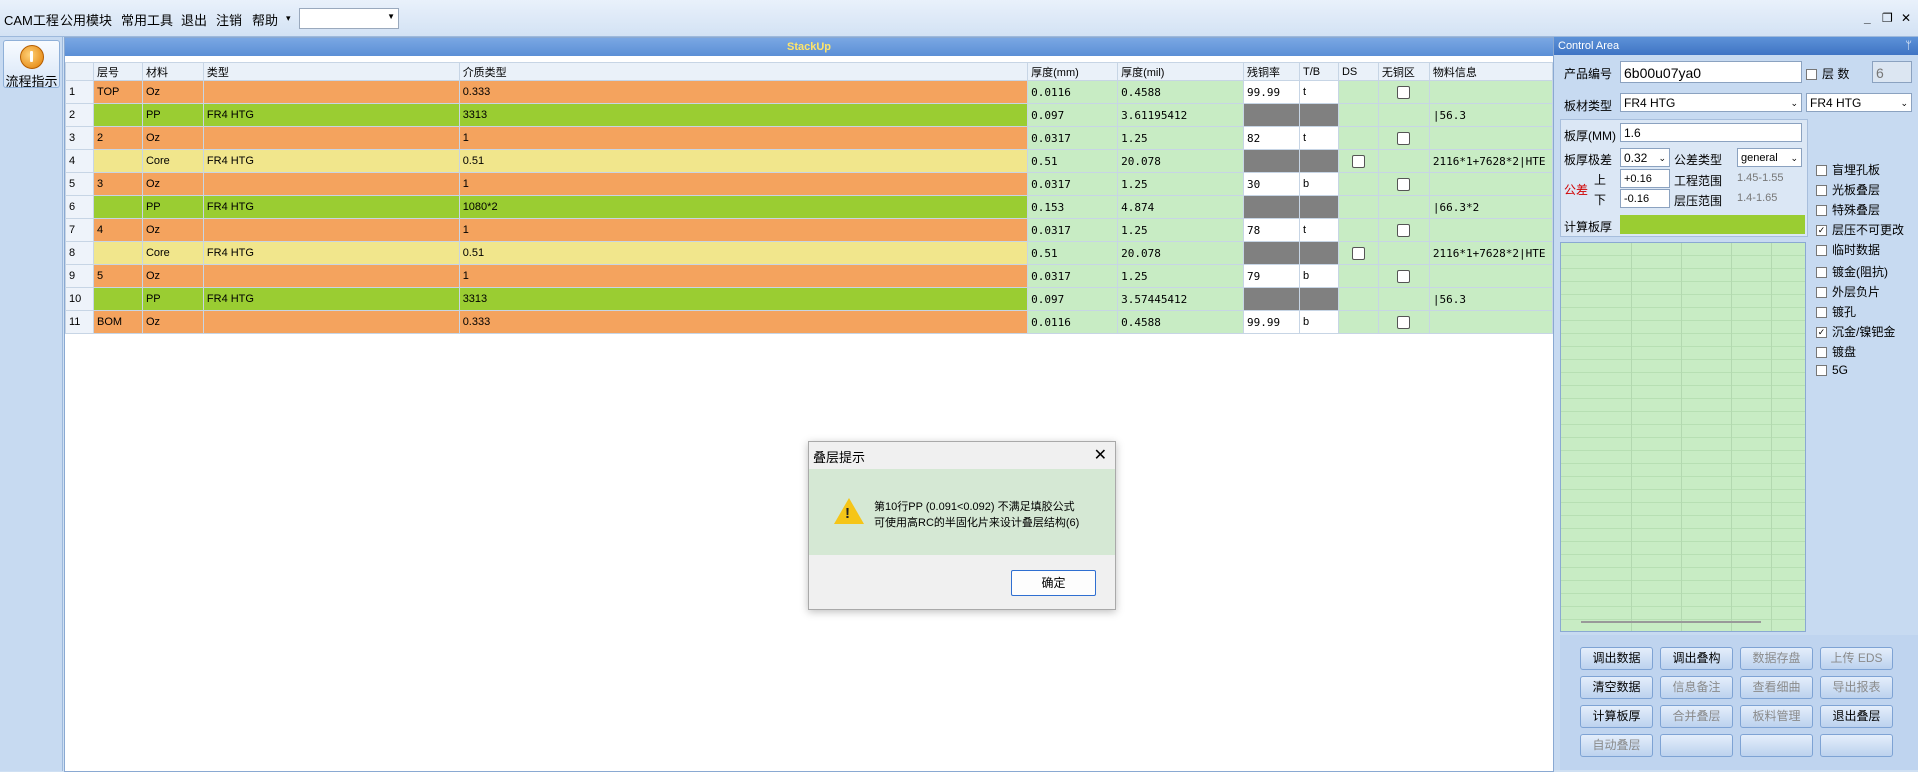  What do you see at coordinates (1100, 455) in the screenshot?
I see `dialog-close-button: ✕` at bounding box center [1100, 455].